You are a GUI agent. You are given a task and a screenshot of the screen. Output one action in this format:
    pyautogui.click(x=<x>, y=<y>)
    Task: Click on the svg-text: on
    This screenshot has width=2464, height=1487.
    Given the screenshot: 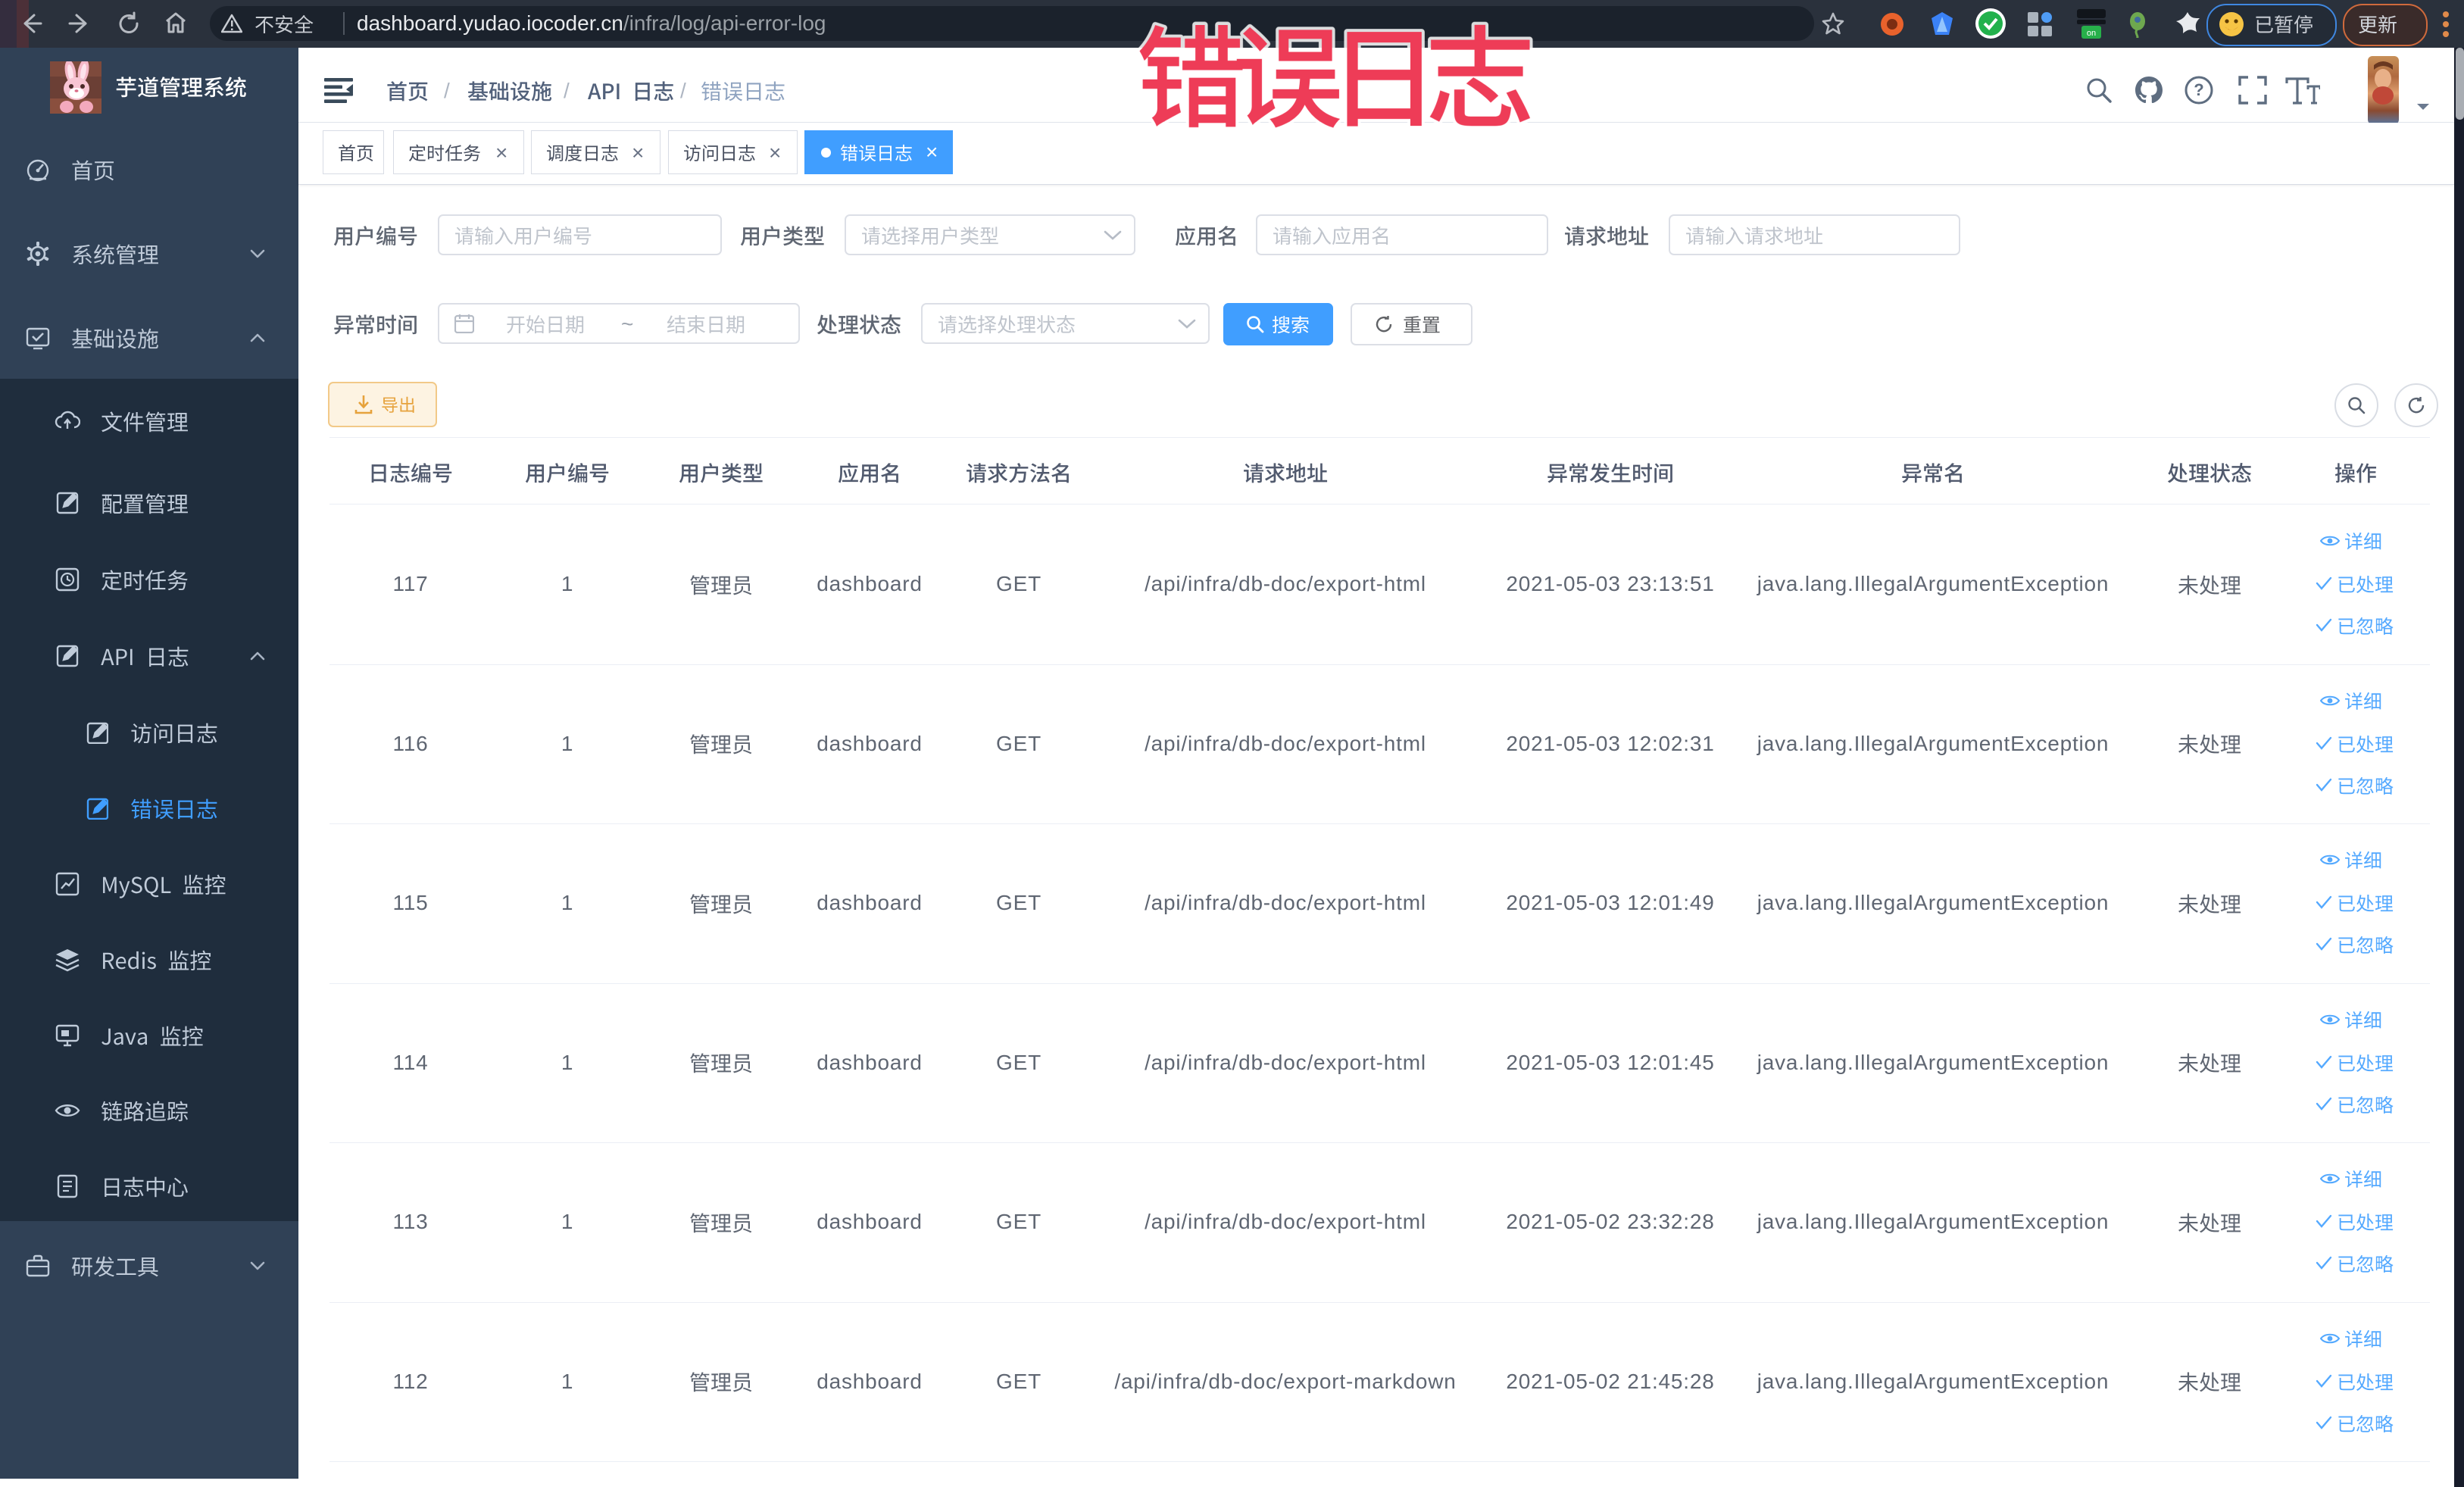 What is the action you would take?
    pyautogui.click(x=2091, y=33)
    